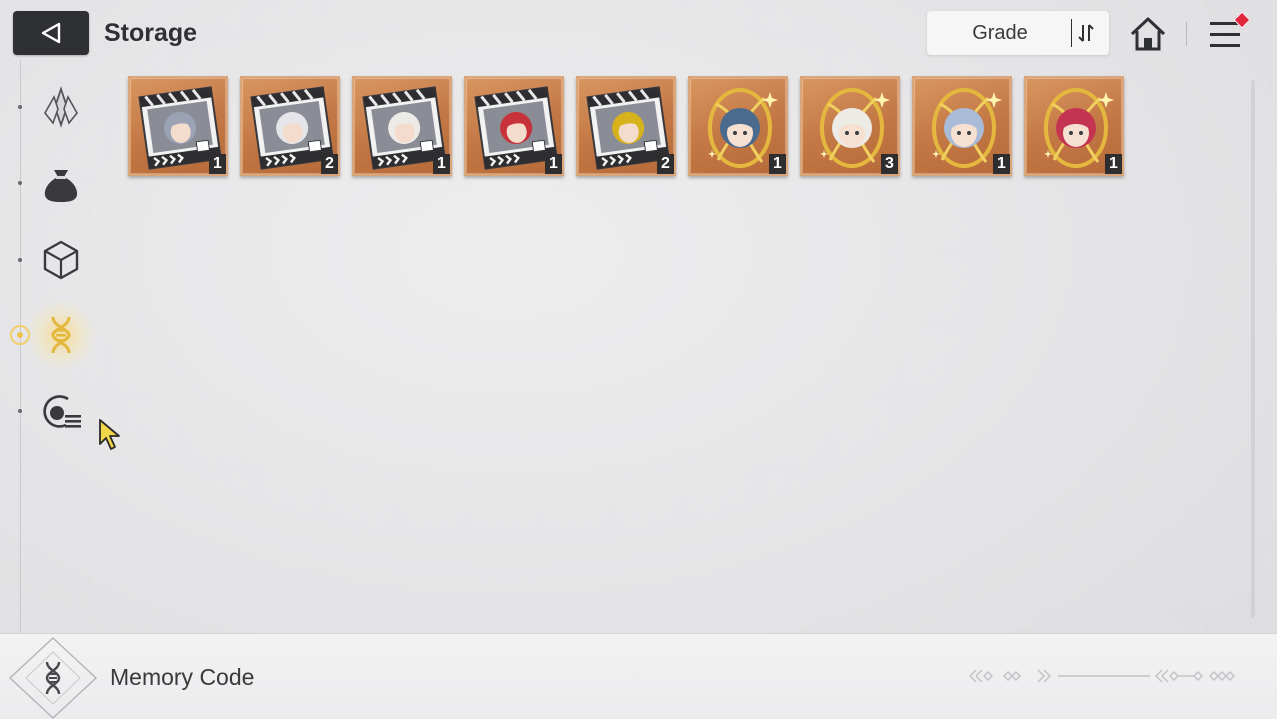 This screenshot has width=1277, height=719. Describe the element at coordinates (1000, 33) in the screenshot. I see `sort-label: Grade` at that location.